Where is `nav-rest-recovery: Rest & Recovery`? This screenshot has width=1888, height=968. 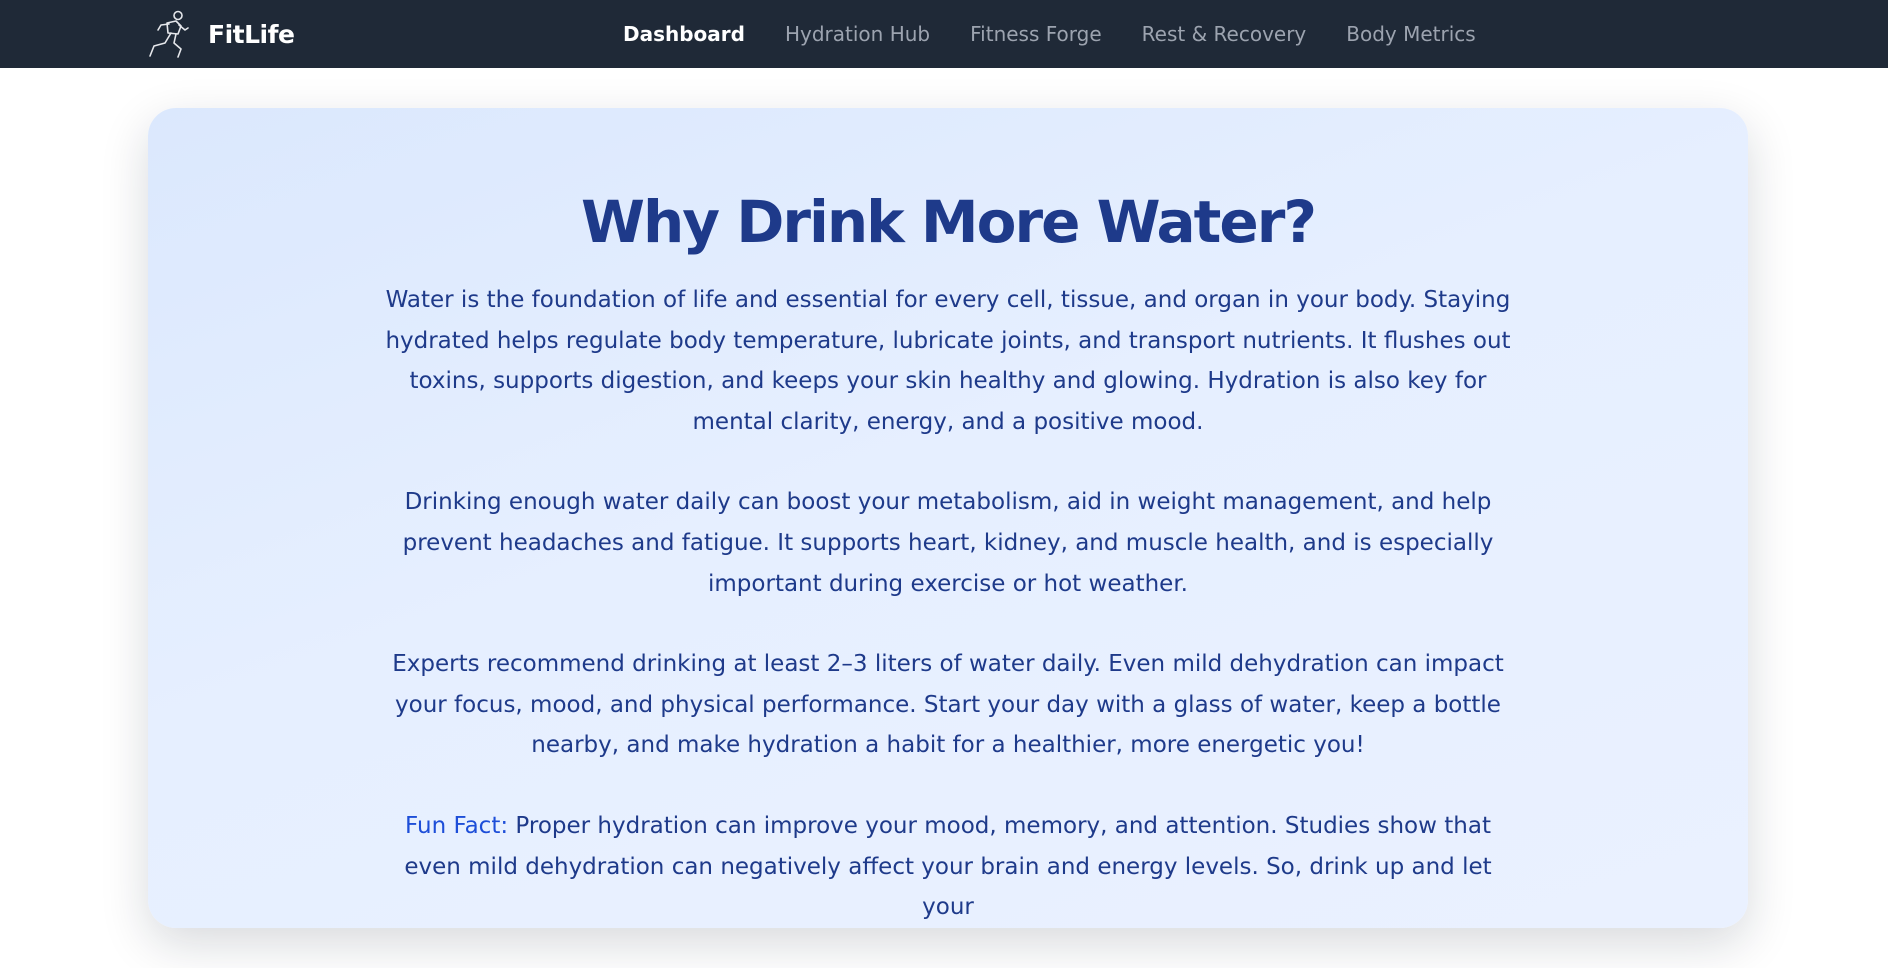 nav-rest-recovery: Rest & Recovery is located at coordinates (1224, 34).